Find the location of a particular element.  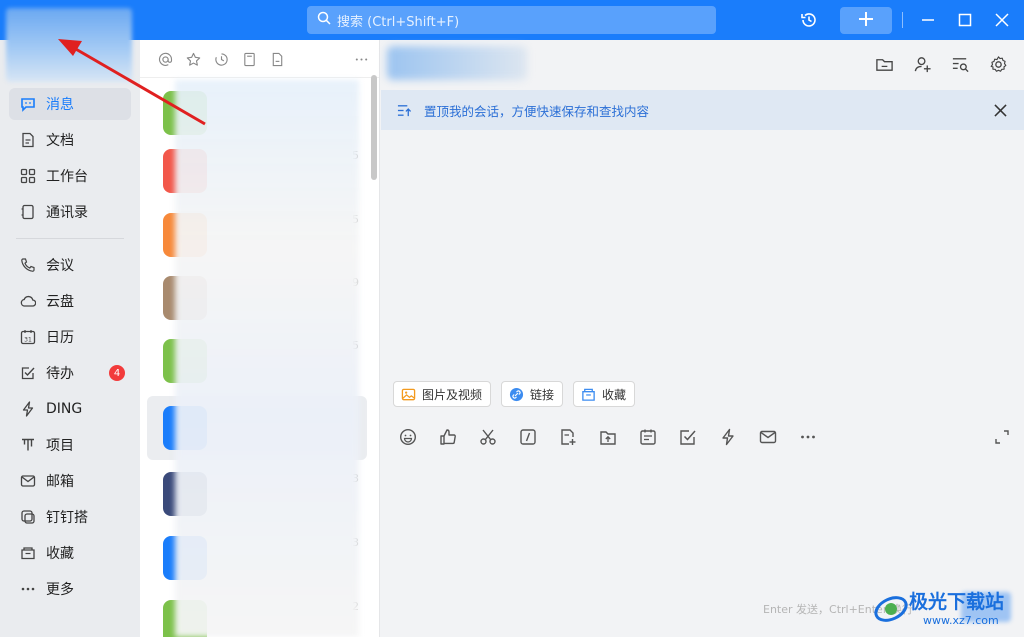

link-icon is located at coordinates (516, 394).